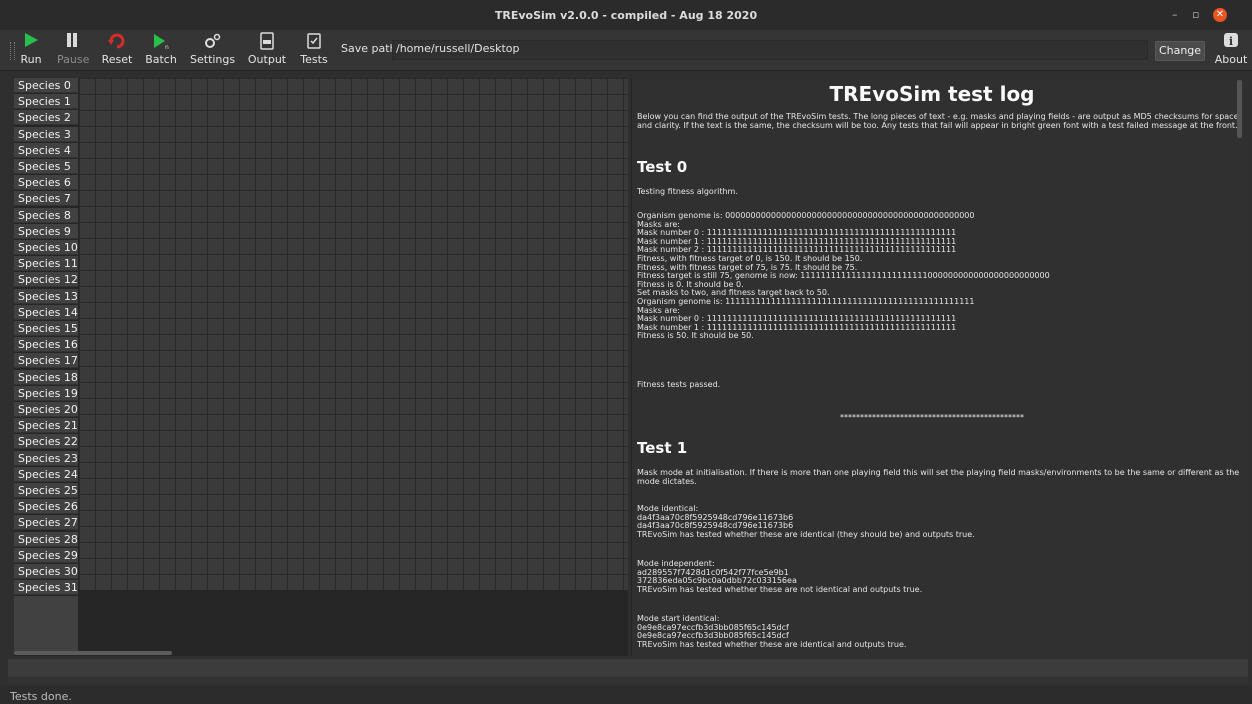 The image size is (1252, 704). Describe the element at coordinates (46, 571) in the screenshot. I see `species-label: Species 30` at that location.